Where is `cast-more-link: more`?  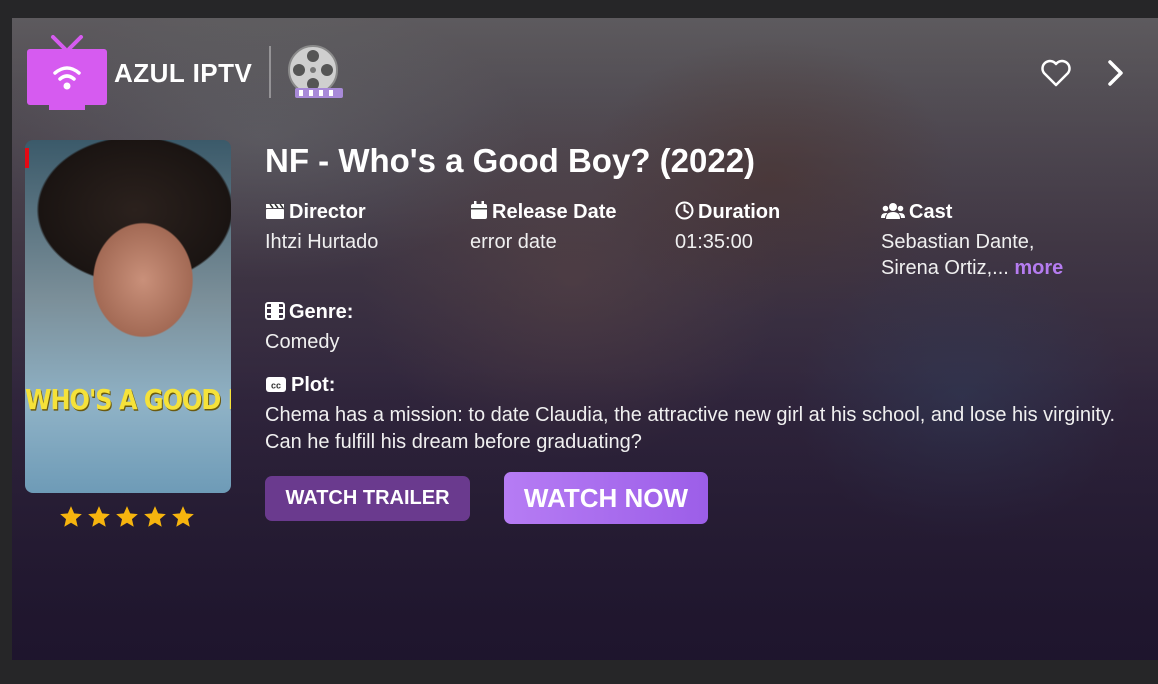 cast-more-link: more is located at coordinates (1038, 268).